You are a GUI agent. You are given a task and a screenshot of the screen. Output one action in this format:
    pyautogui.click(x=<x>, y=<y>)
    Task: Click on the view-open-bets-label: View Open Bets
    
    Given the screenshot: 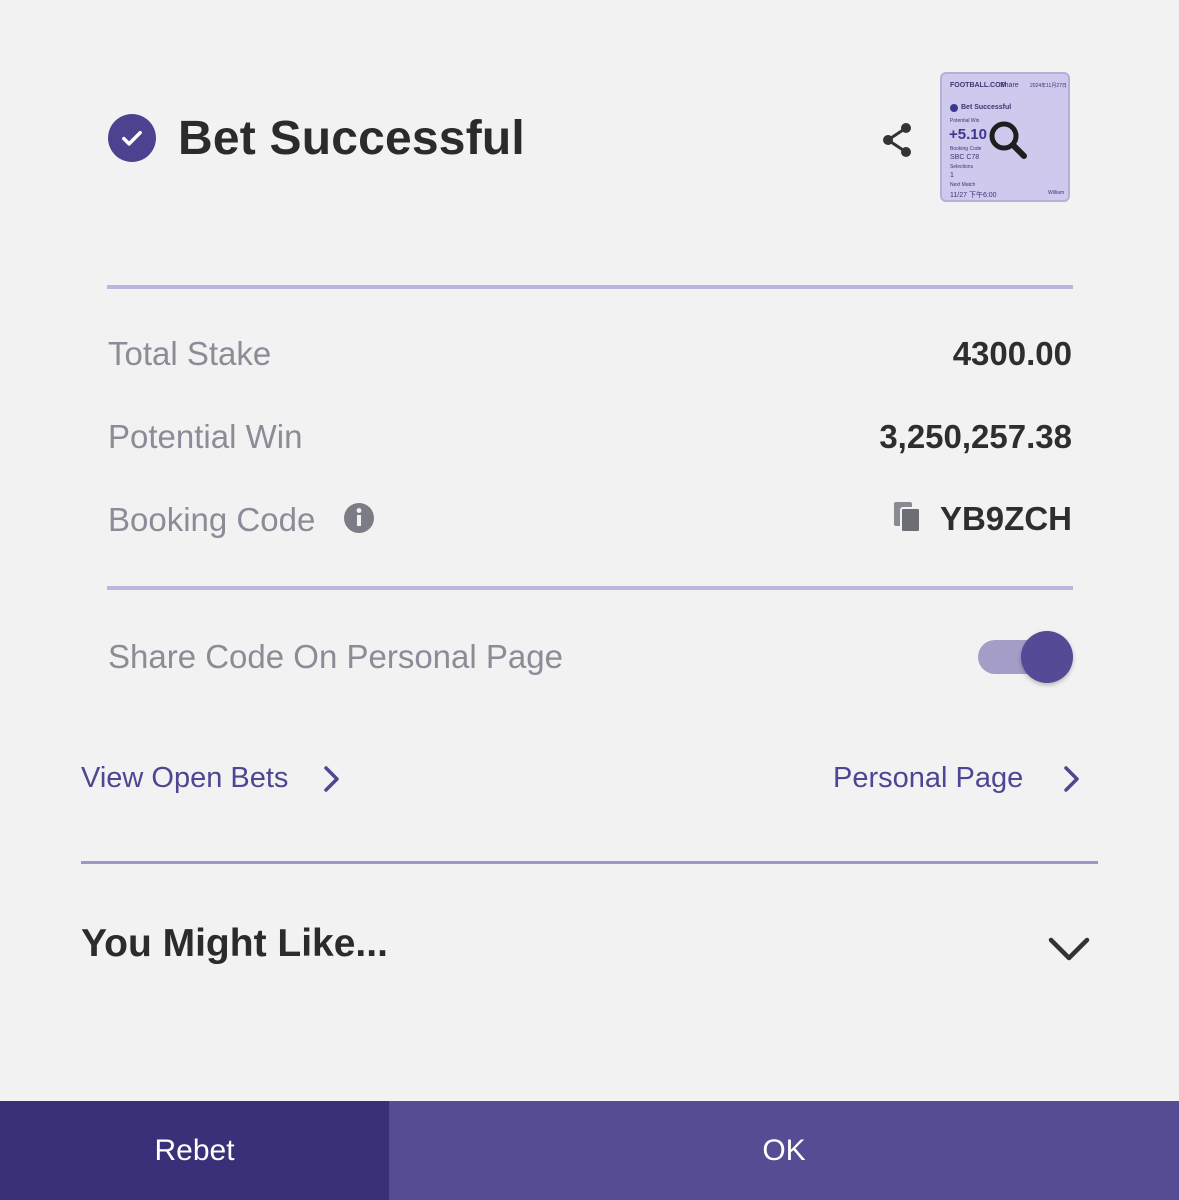 What is the action you would take?
    pyautogui.click(x=185, y=778)
    